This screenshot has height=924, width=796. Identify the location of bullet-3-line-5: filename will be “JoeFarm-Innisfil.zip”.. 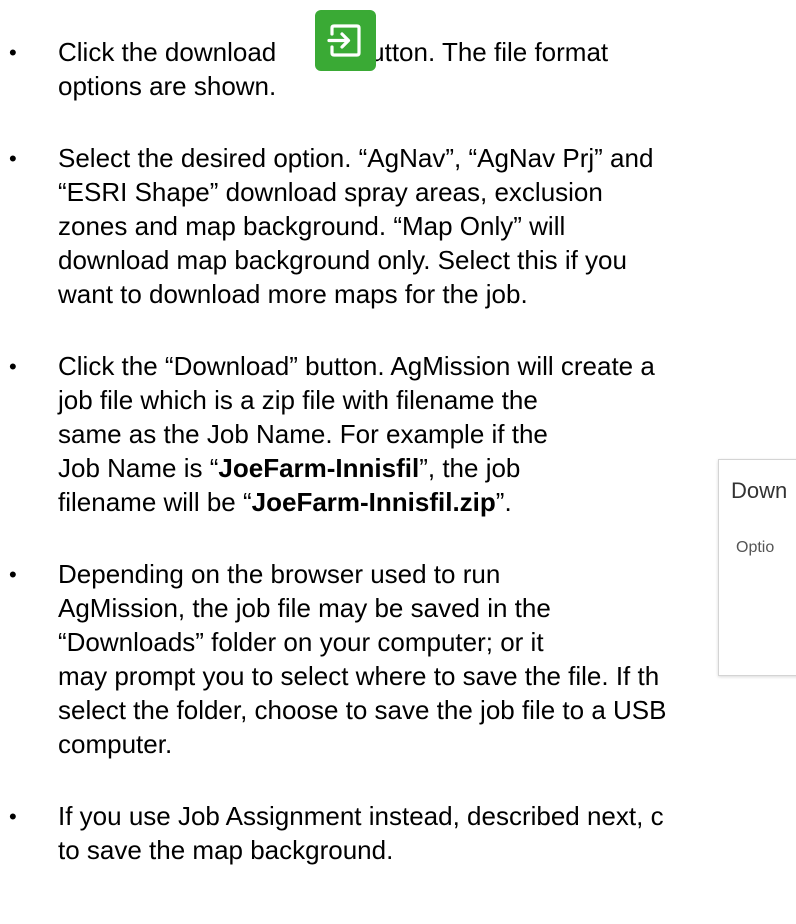
(285, 502).